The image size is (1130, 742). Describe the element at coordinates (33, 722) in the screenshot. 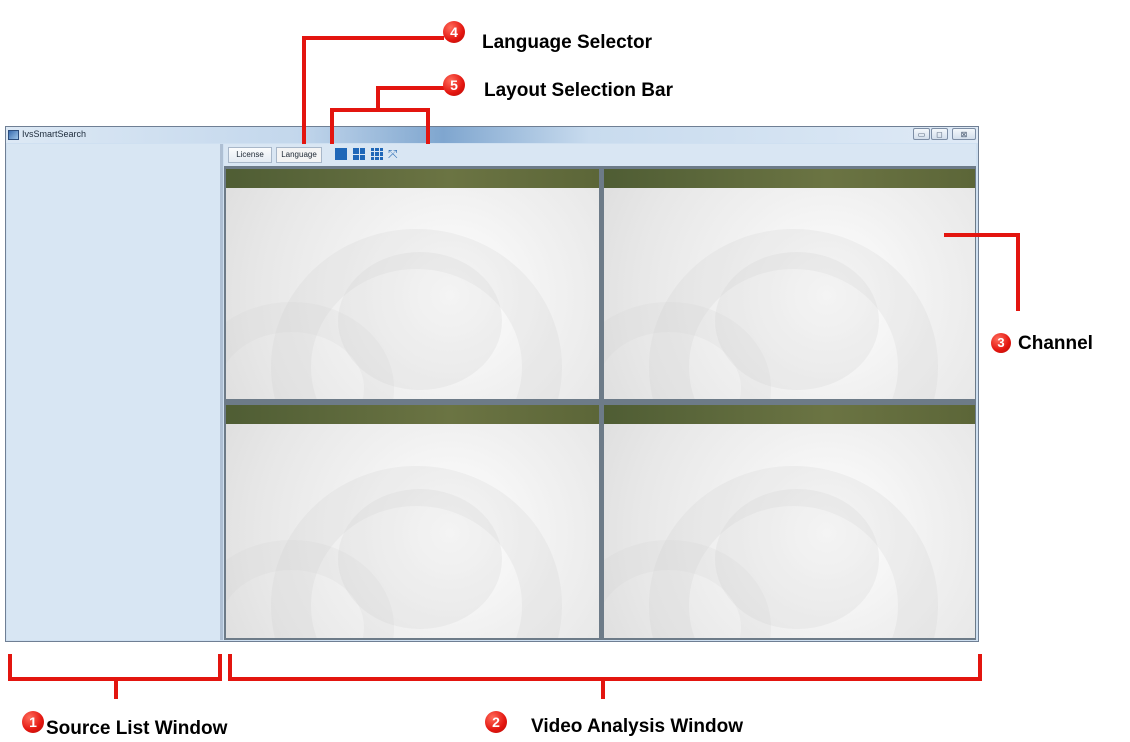

I see `callout-badge-1: 1` at that location.